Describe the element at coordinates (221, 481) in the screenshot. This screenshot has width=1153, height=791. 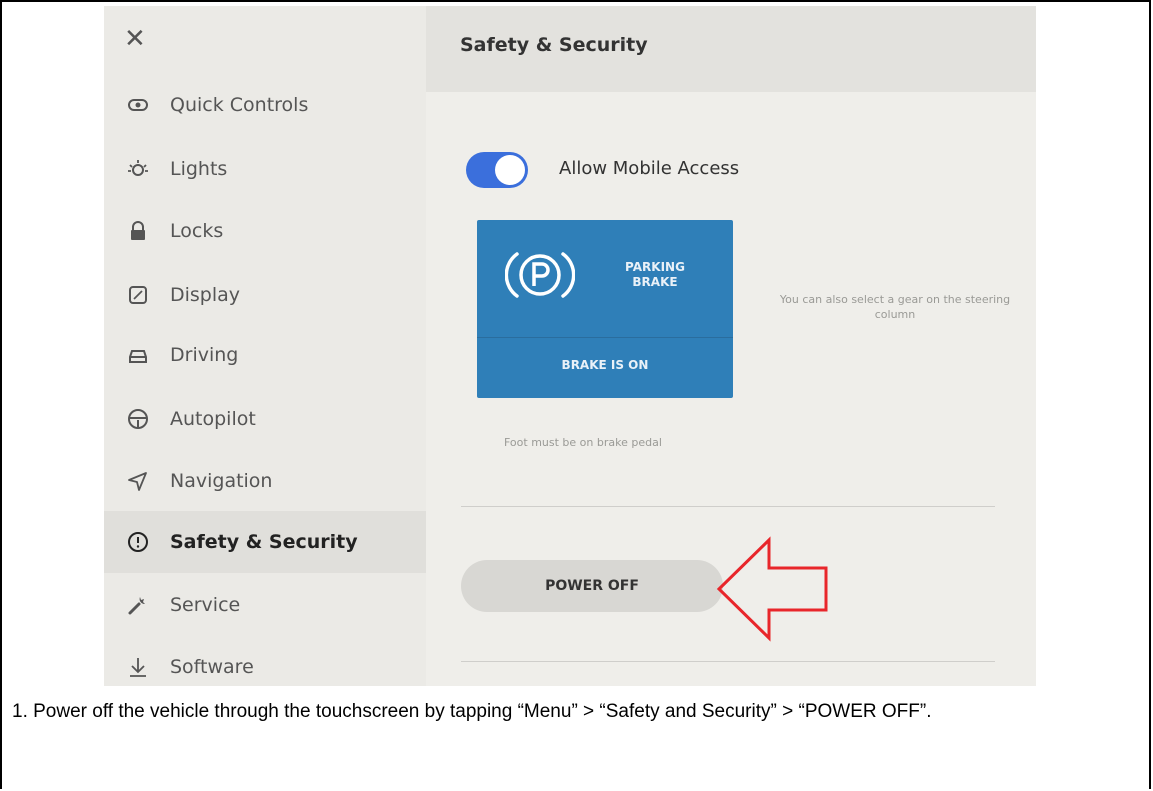
I see `sidebar-item-label: Navigation` at that location.